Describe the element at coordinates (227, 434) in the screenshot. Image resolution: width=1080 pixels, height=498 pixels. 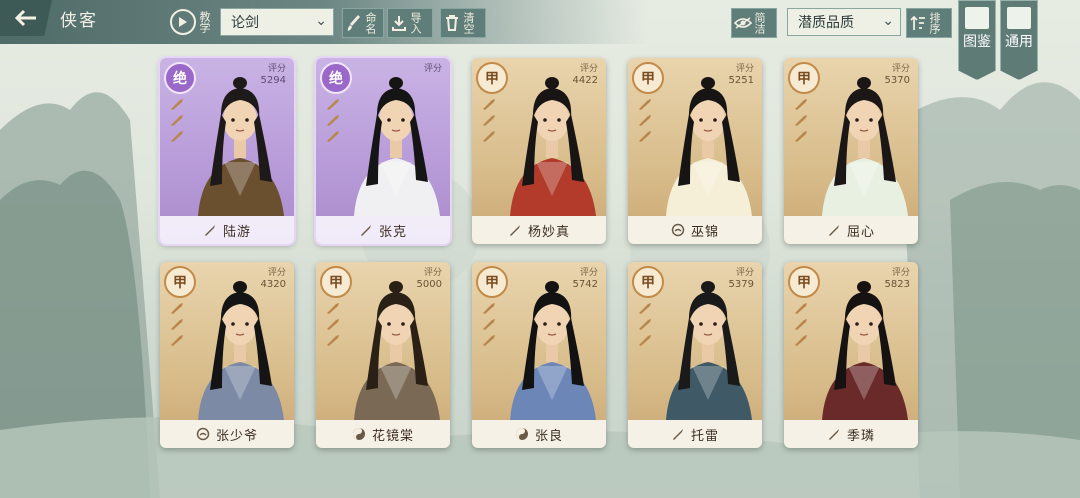
I see `card-name-bar: 张少爷` at that location.